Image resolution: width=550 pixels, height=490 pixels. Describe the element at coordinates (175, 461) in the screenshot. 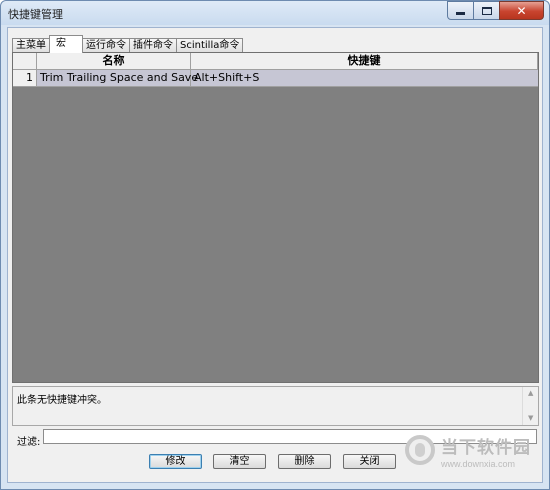

I see `modify-button: 修改` at that location.